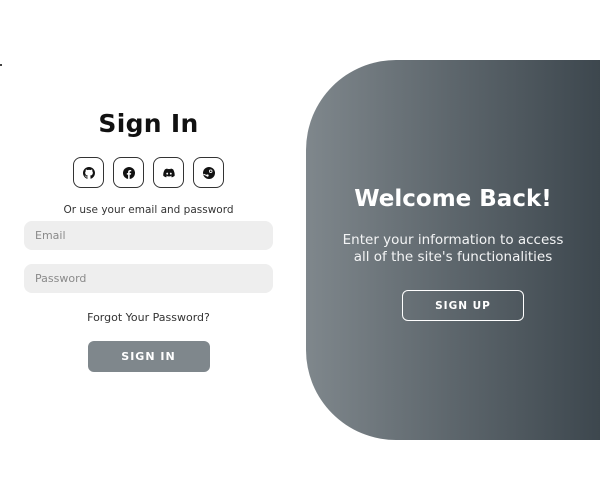  What do you see at coordinates (453, 199) in the screenshot?
I see `welcome-title: Welcome Back!` at bounding box center [453, 199].